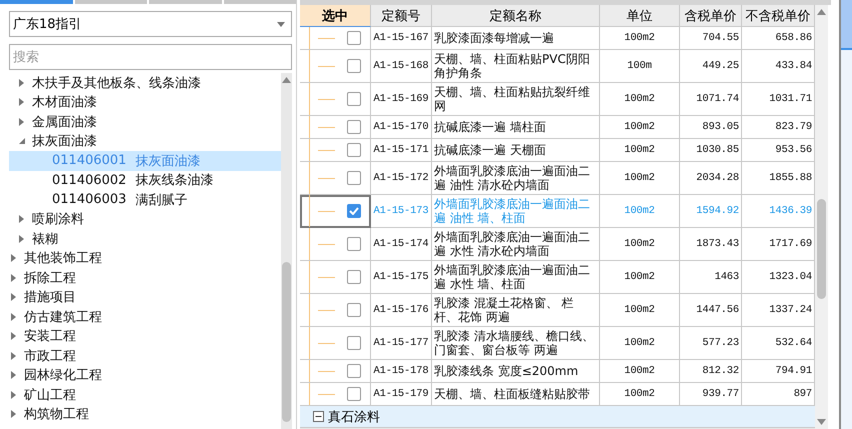  Describe the element at coordinates (145, 394) in the screenshot. I see `tree-item: 矿山工程` at that location.